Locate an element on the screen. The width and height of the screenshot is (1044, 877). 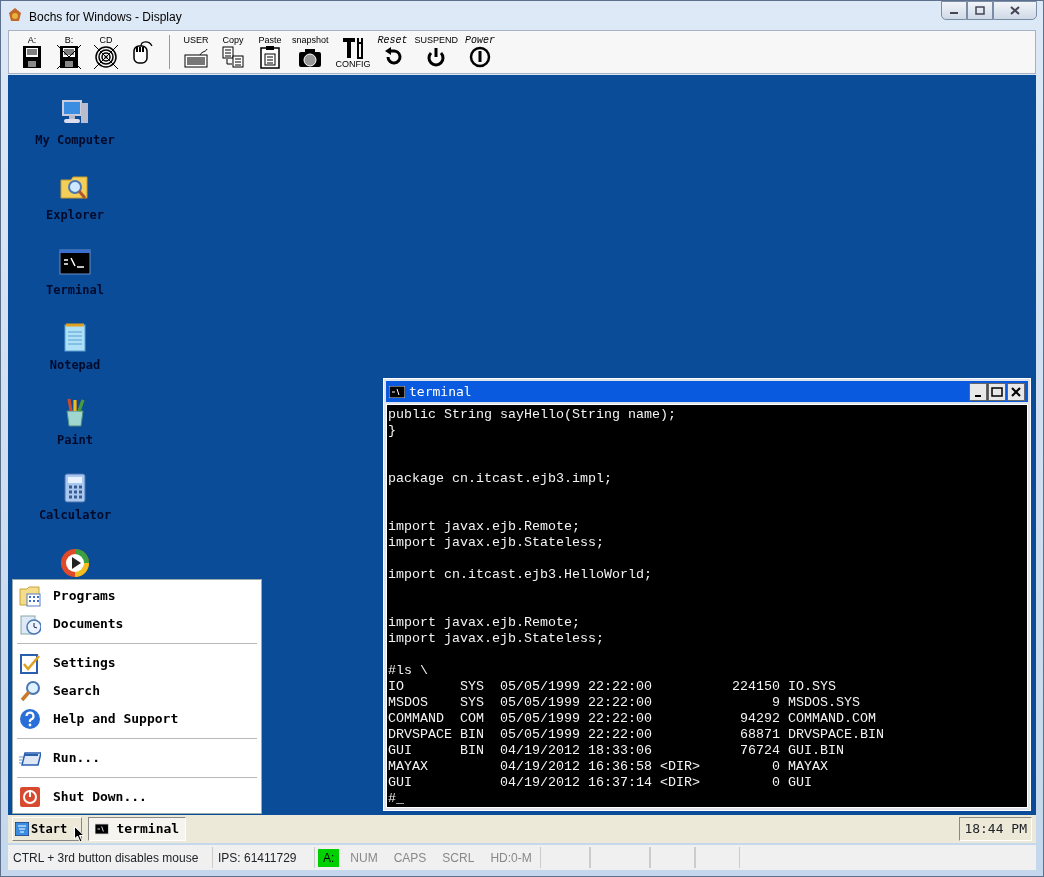
cdrom-icon is located at coordinates (106, 56).